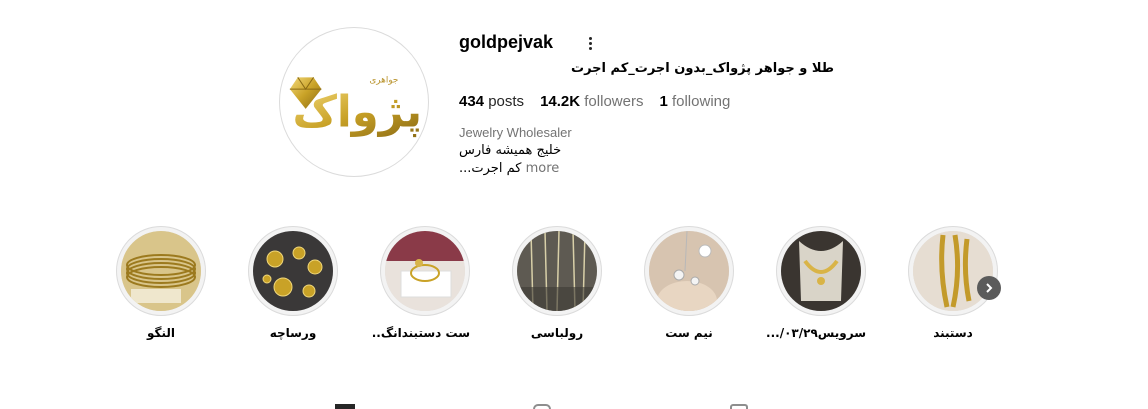 This screenshot has width=1148, height=409. Describe the element at coordinates (293, 333) in the screenshot. I see `highlight-label: ورساچه` at that location.